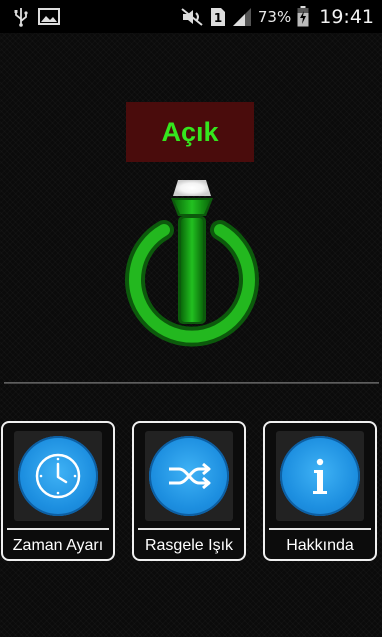  I want to click on menu-item-label: Rasgele Işık, so click(189, 545).